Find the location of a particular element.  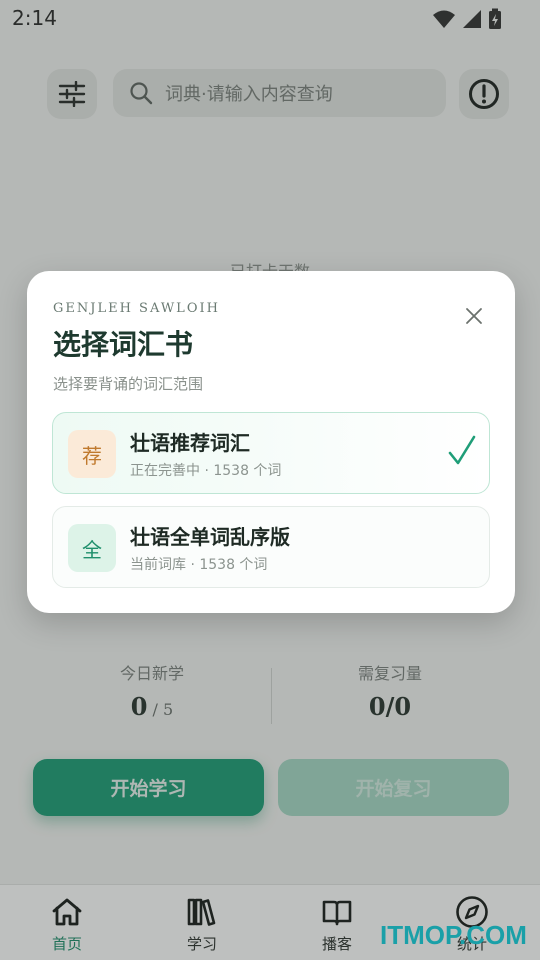

close-icon is located at coordinates (474, 316).